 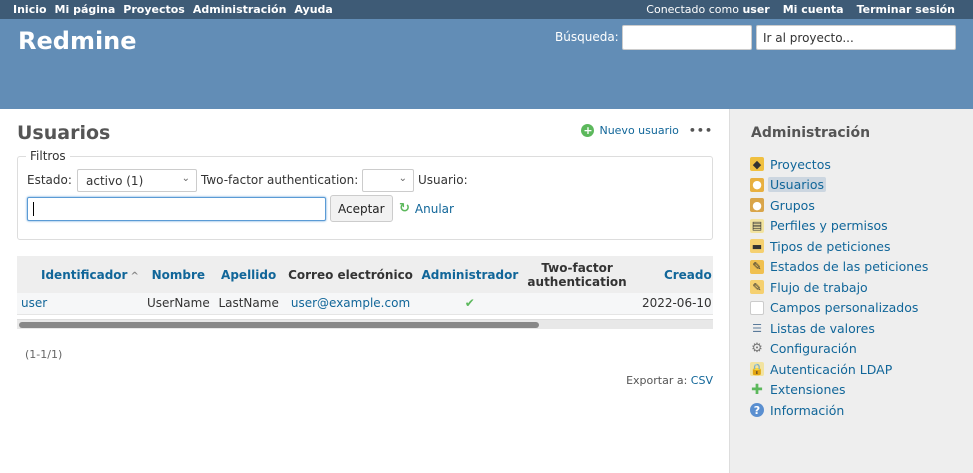 I want to click on logout-link: Terminar sesión, so click(x=906, y=9).